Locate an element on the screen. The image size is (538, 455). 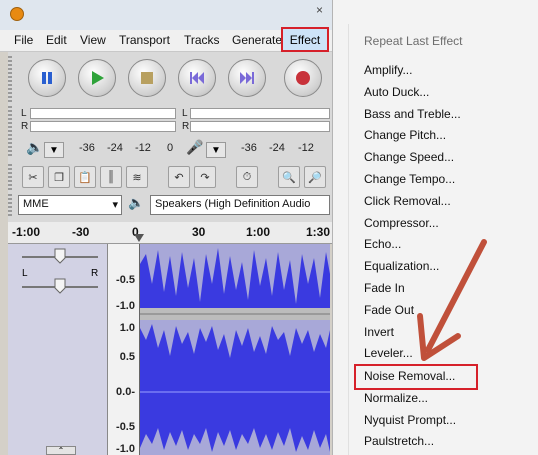
copy-button: ❐ is located at coordinates (59, 177).